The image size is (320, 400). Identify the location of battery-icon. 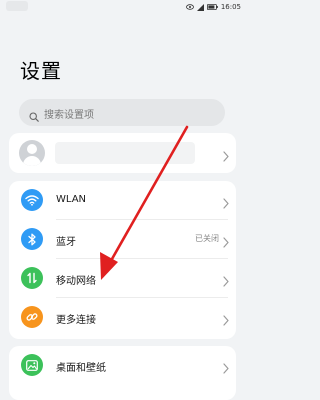
(212, 7).